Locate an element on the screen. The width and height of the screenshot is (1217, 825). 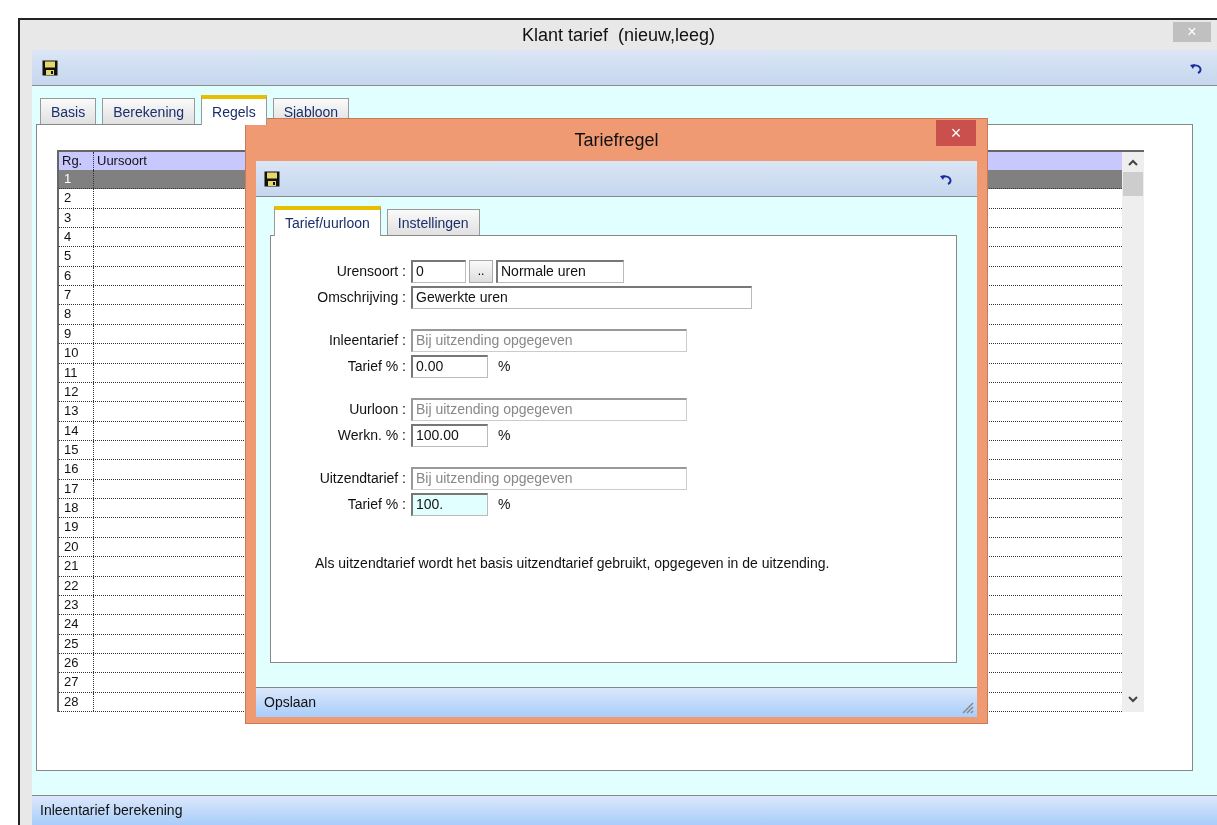
row-number: 3 is located at coordinates (76, 218).